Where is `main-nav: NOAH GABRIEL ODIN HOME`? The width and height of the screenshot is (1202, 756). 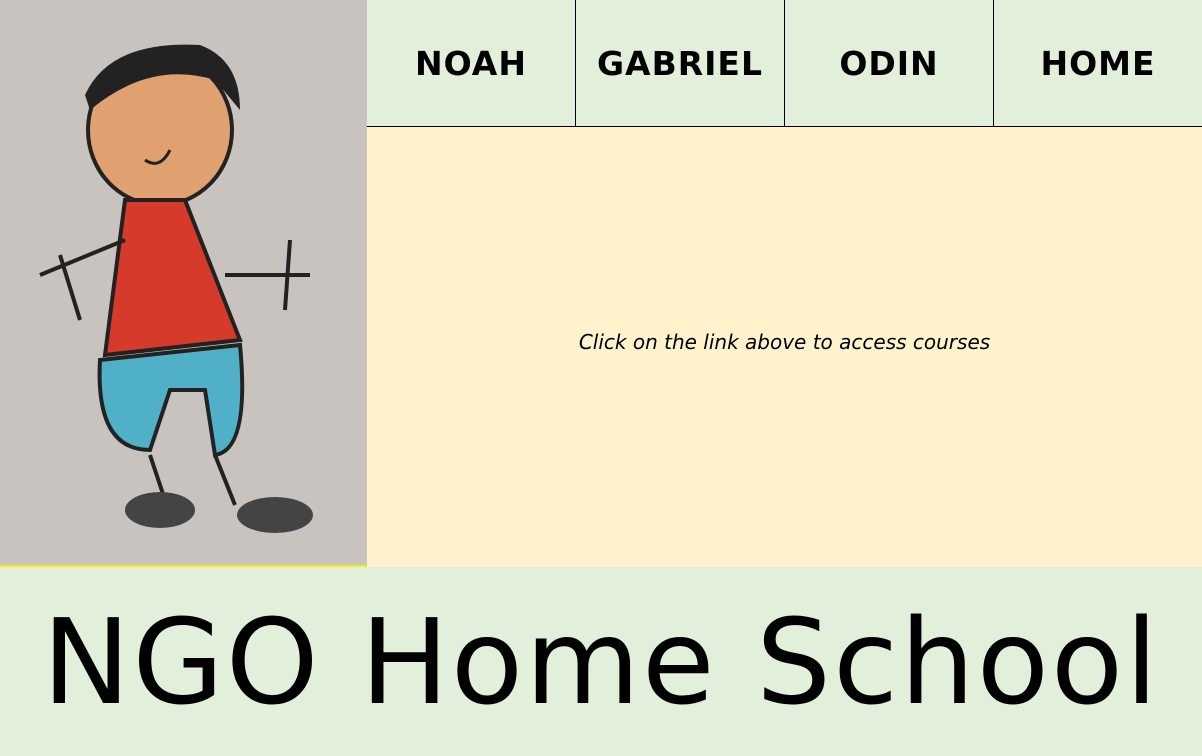
main-nav: NOAH GABRIEL ODIN HOME is located at coordinates (784, 63).